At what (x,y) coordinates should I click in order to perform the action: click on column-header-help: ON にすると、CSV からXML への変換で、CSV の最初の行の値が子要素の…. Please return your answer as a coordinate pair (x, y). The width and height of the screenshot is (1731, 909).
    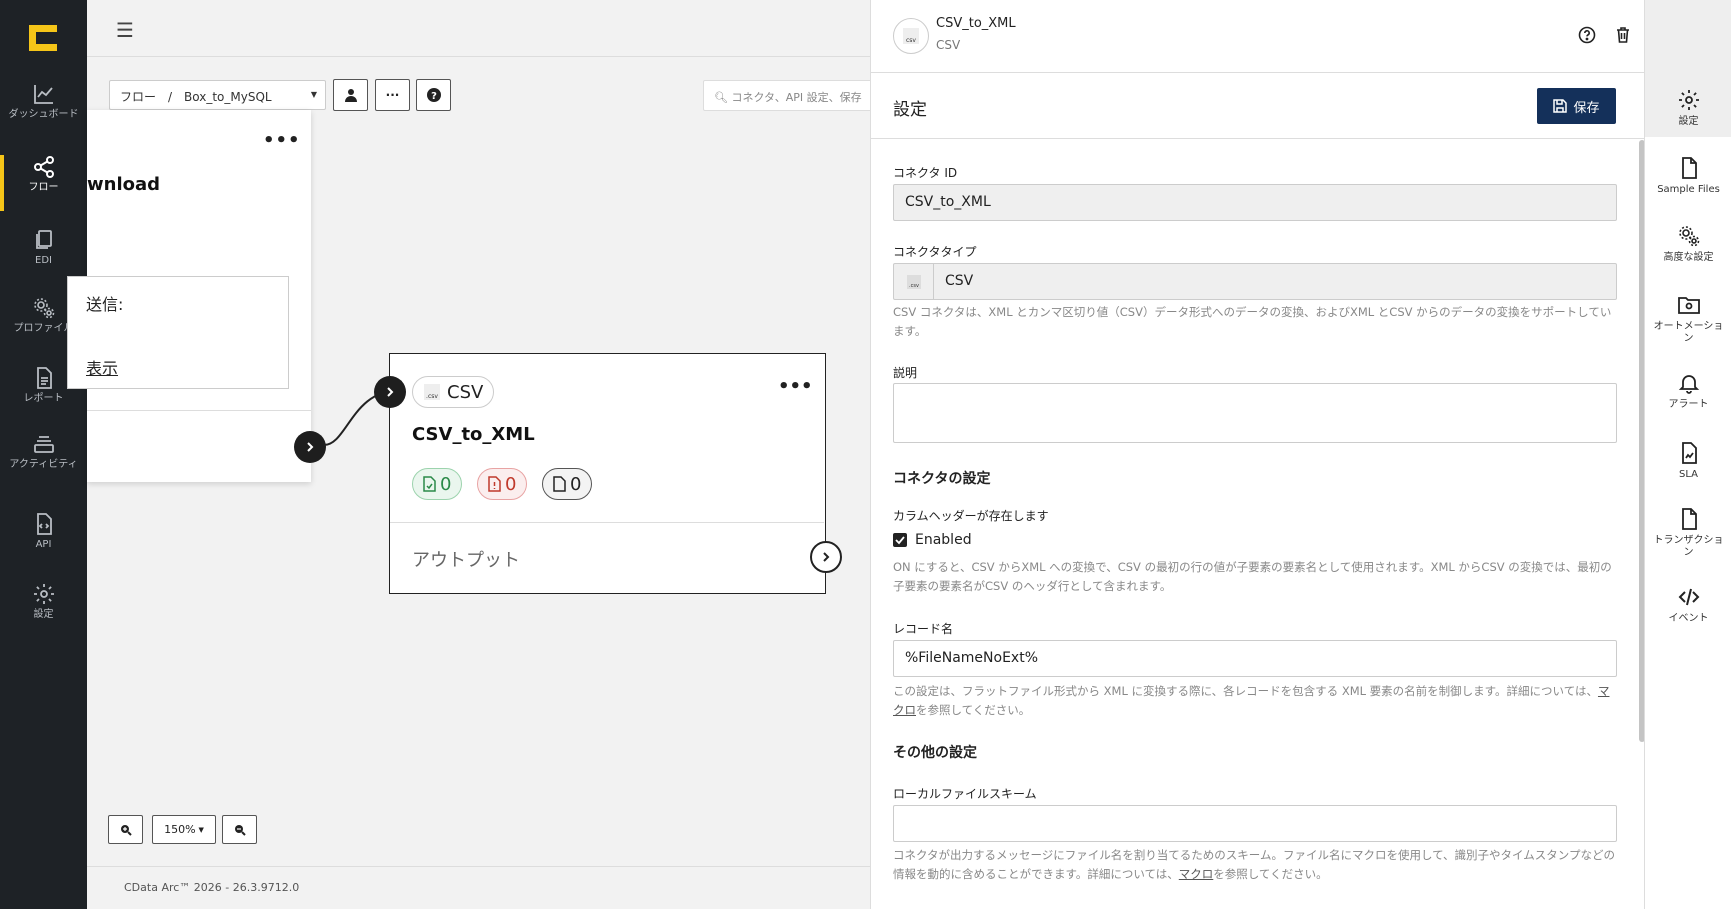
    Looking at the image, I should click on (1252, 576).